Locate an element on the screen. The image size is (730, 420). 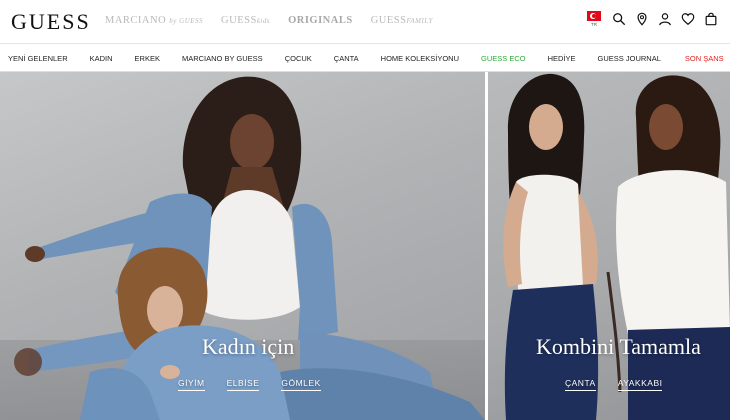
nav-item-new-arrivals: YENİ GELENLER is located at coordinates (38, 58).